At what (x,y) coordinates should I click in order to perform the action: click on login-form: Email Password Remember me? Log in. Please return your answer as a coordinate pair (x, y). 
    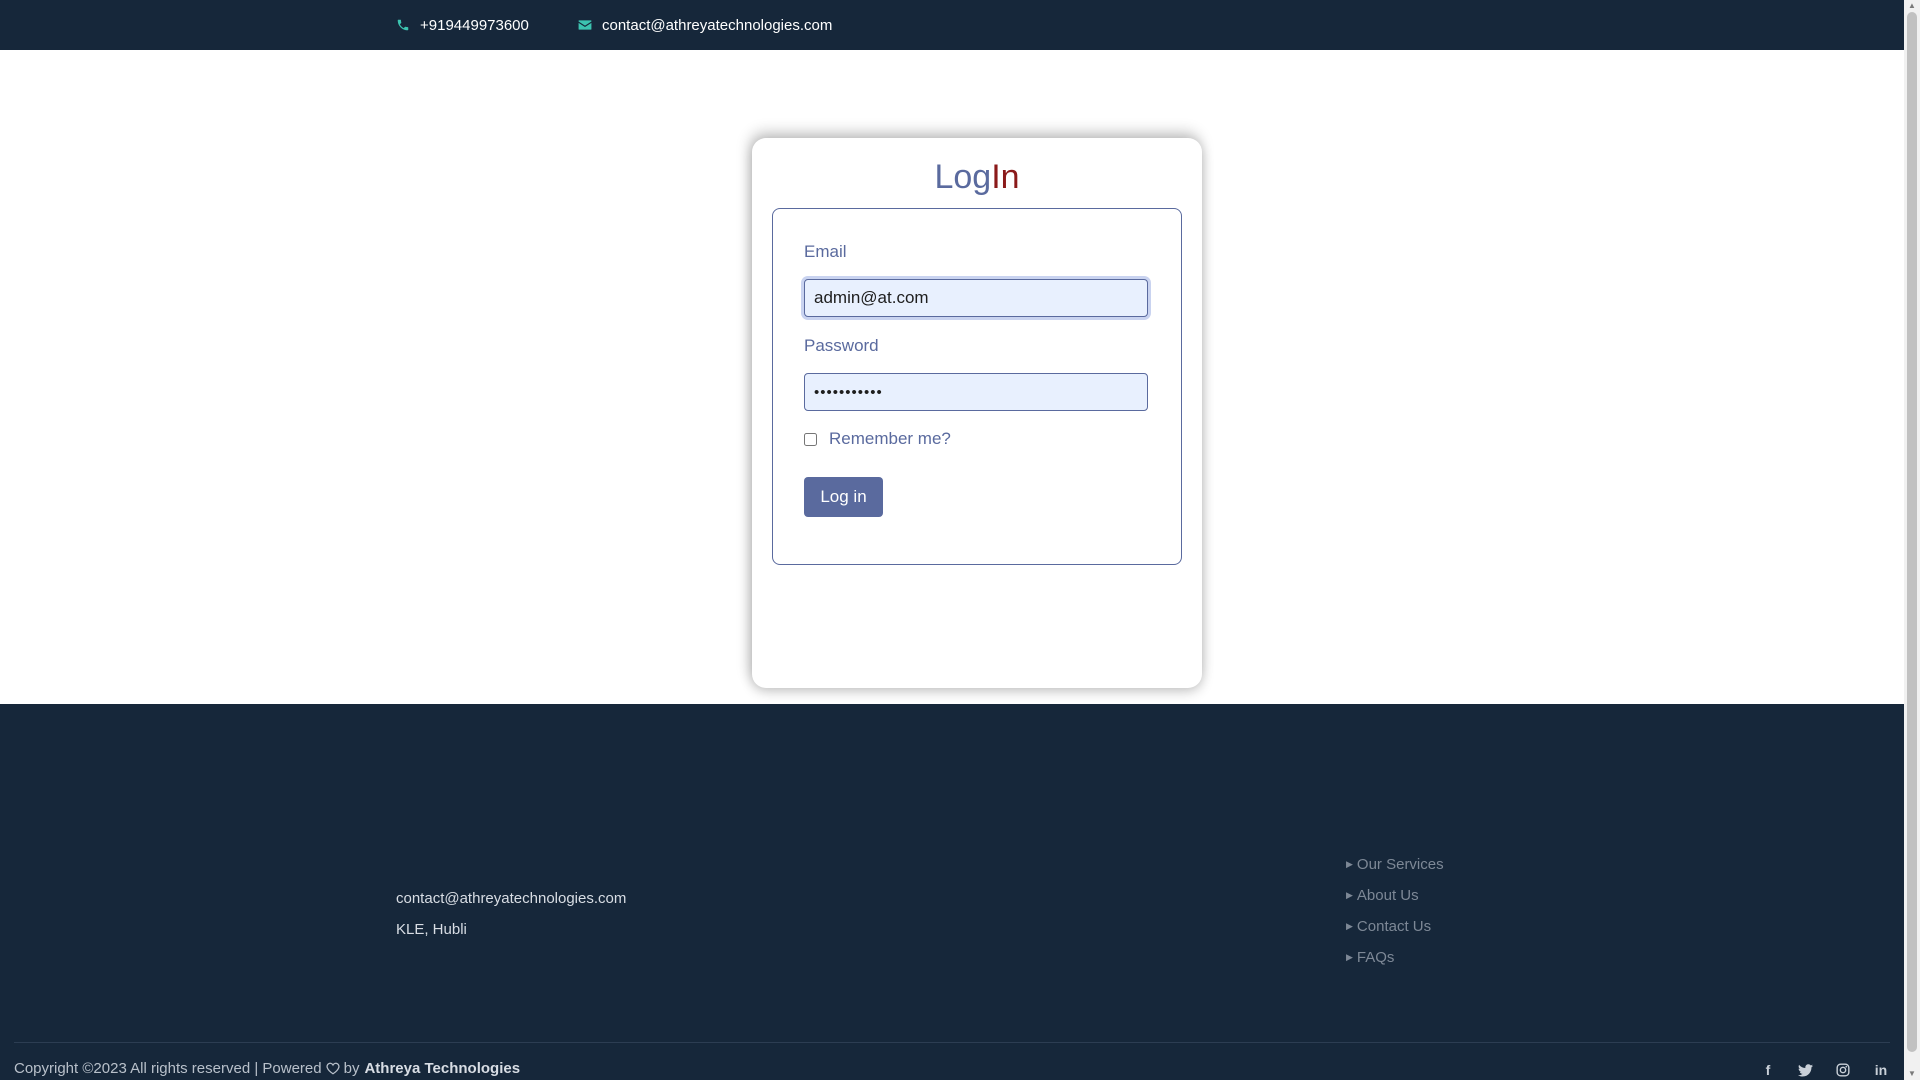
    Looking at the image, I should click on (977, 386).